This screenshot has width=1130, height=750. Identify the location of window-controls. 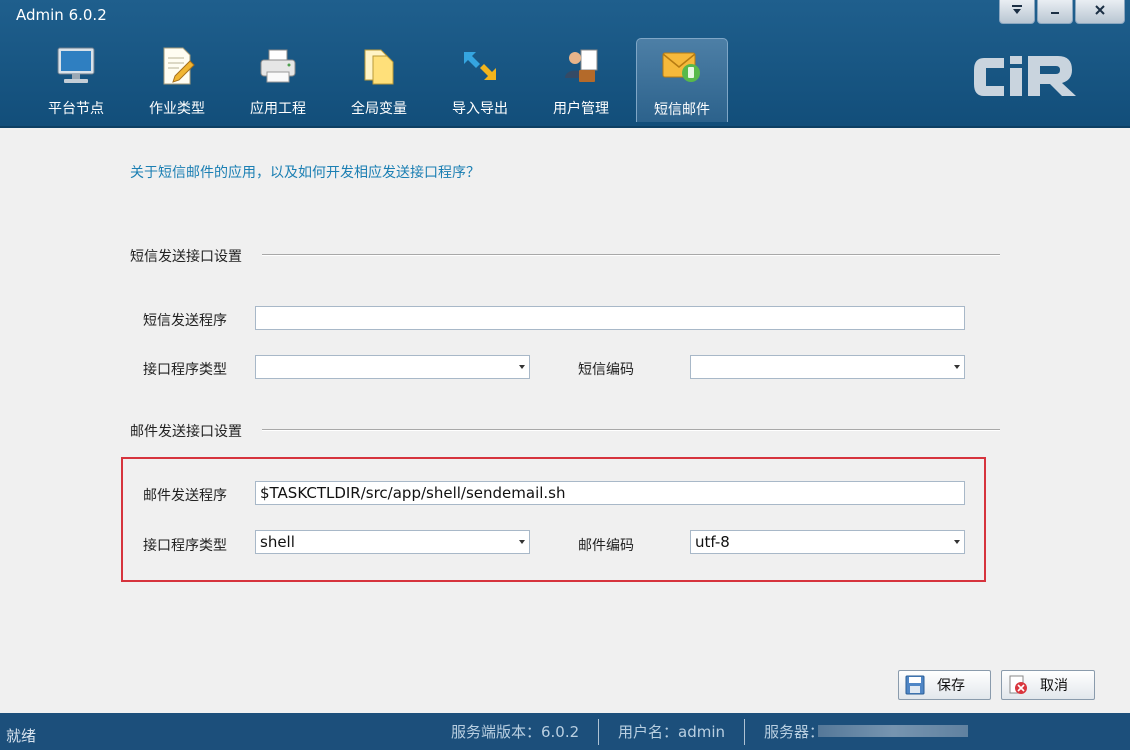
(1061, 12).